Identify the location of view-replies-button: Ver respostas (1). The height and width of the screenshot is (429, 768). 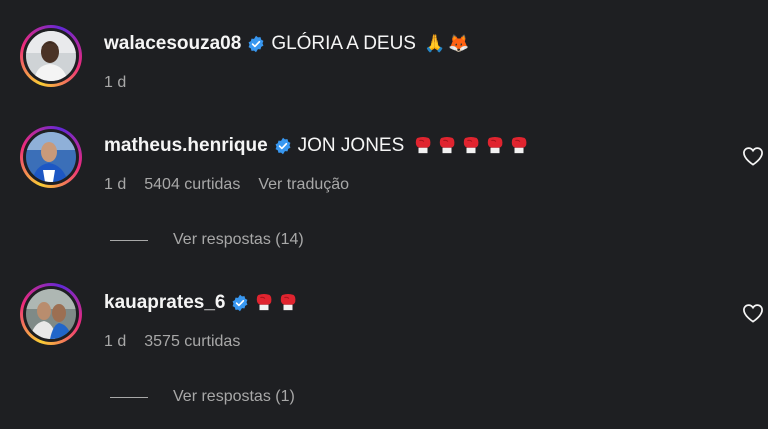
(202, 397).